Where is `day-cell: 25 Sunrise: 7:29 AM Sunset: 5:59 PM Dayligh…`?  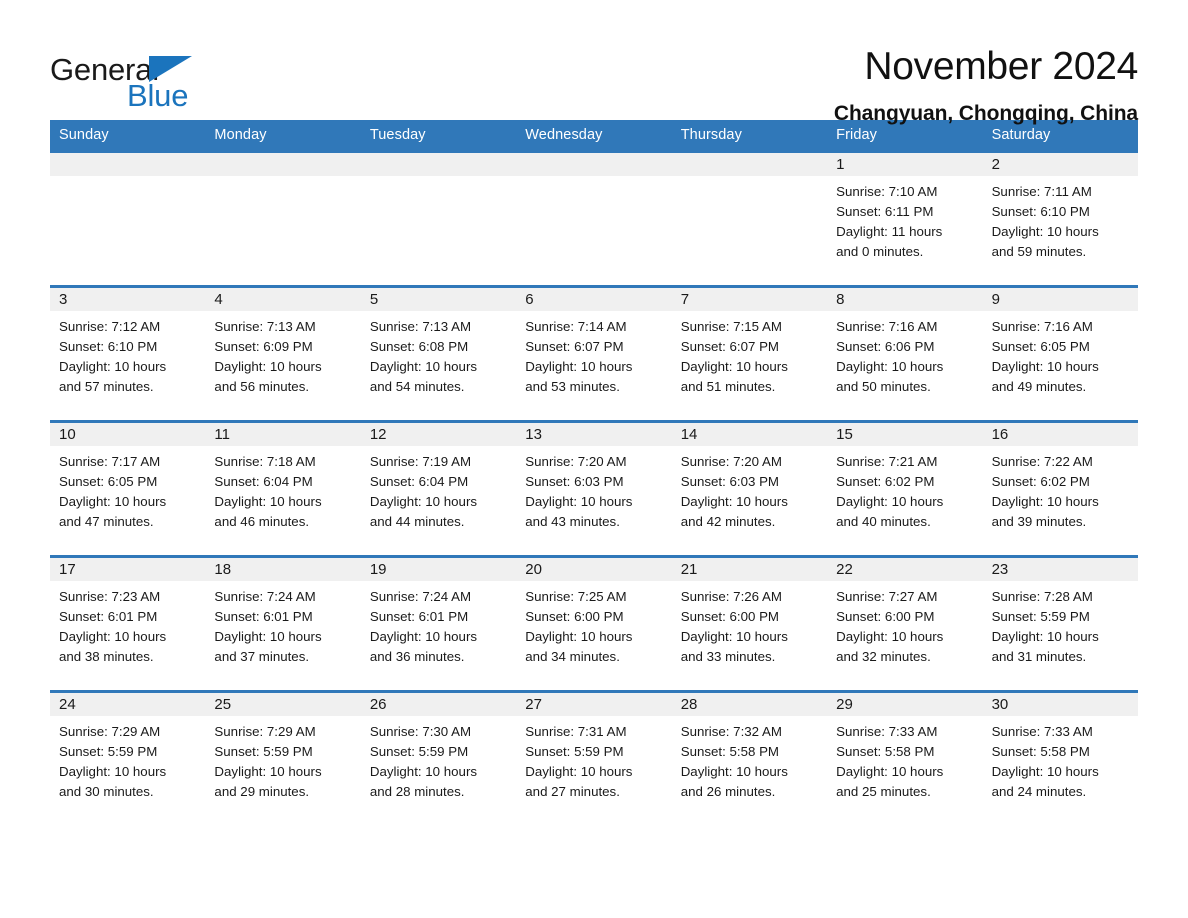 day-cell: 25 Sunrise: 7:29 AM Sunset: 5:59 PM Dayligh… is located at coordinates (283, 759).